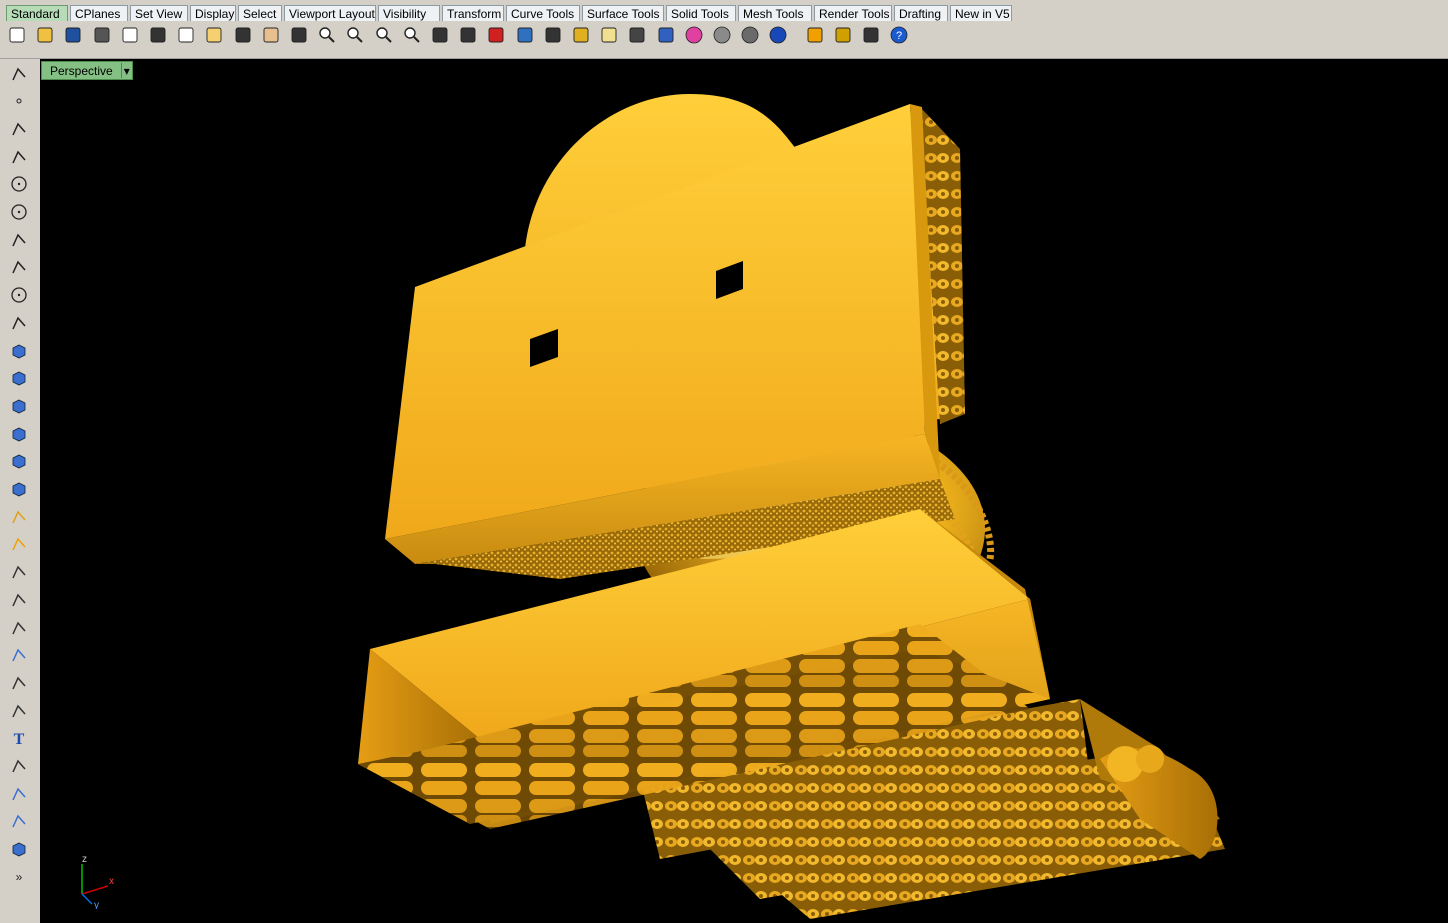 The height and width of the screenshot is (923, 1448). I want to click on blue-sphere-button, so click(778, 37).